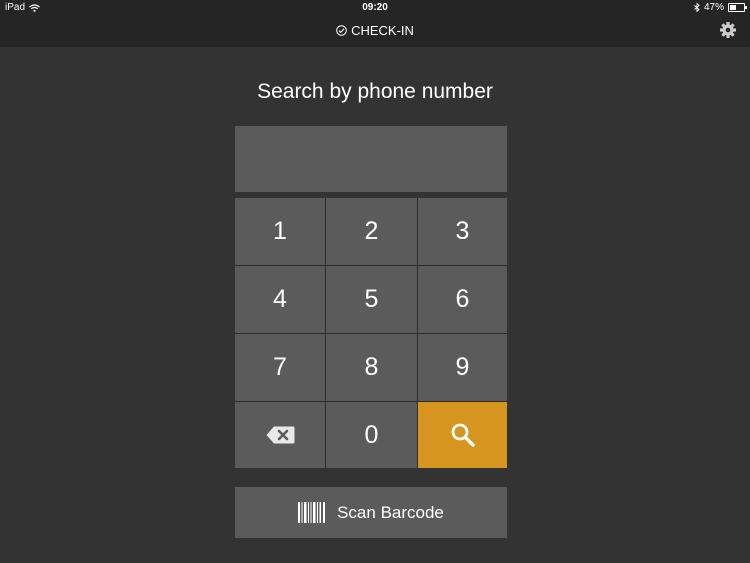 This screenshot has width=750, height=563. I want to click on status-bar: iPad 09:20 47%, so click(375, 7).